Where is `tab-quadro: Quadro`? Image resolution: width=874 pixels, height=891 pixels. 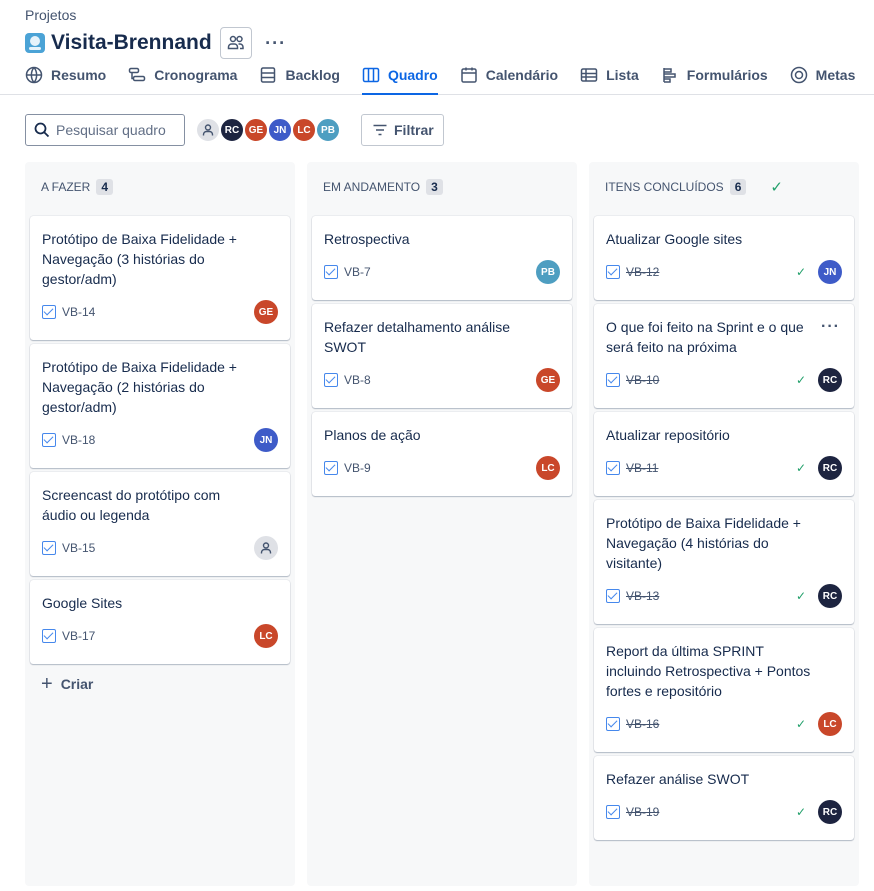 tab-quadro: Quadro is located at coordinates (399, 80).